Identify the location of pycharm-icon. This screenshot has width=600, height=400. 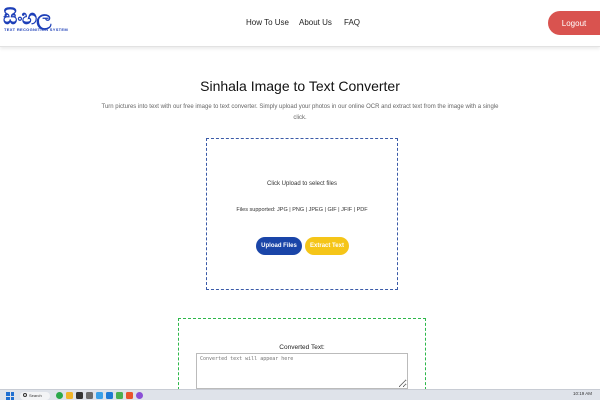
(119, 395).